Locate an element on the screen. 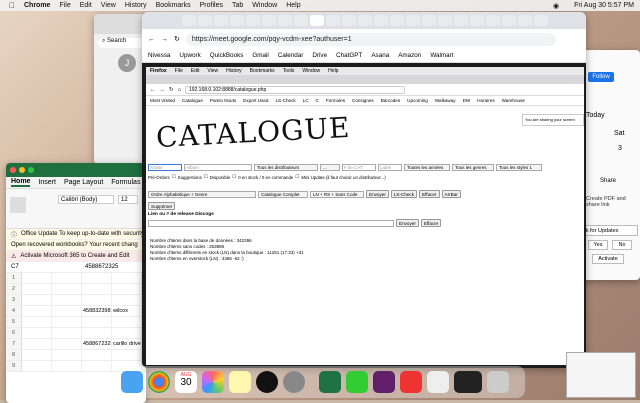 This screenshot has height=403, width=640. cell: carillo drive is located at coordinates (127, 344).